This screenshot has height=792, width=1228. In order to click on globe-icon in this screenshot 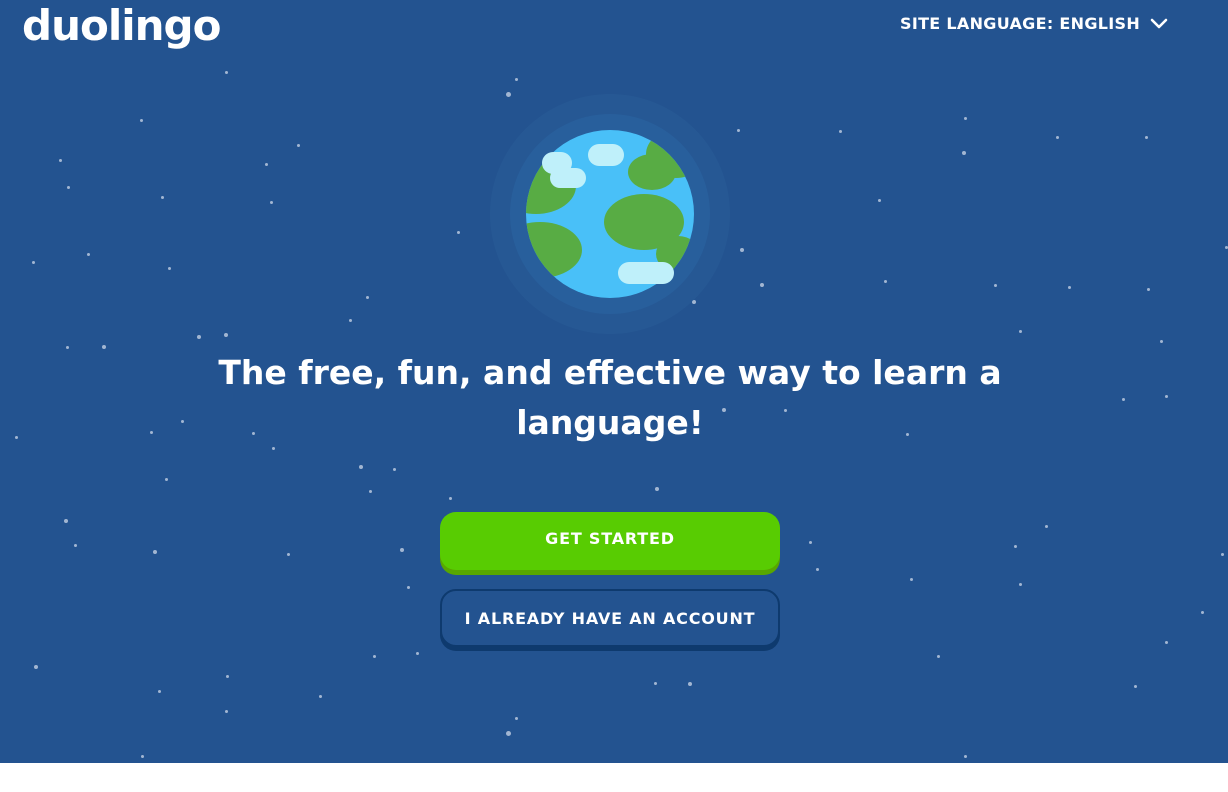, I will do `click(610, 214)`.